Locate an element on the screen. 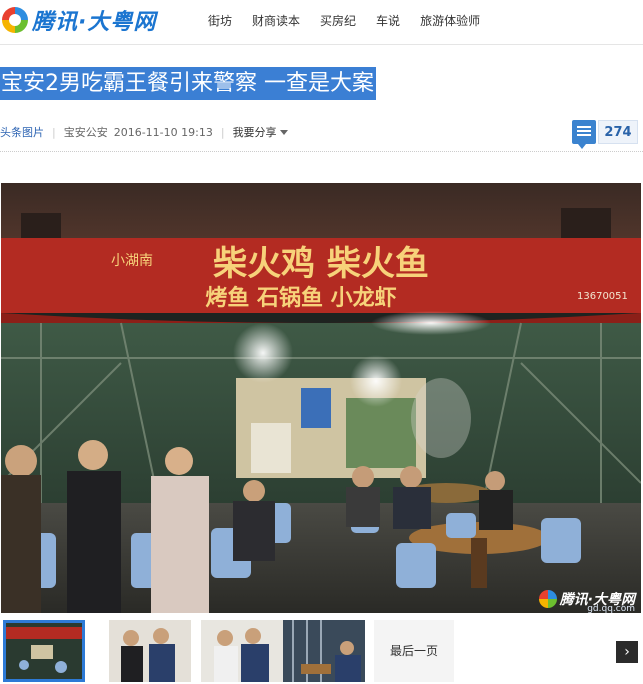 The width and height of the screenshot is (643, 684). top-nav: 街坊 财商读本 买房纪 车说 旅游体验师 is located at coordinates (354, 20).